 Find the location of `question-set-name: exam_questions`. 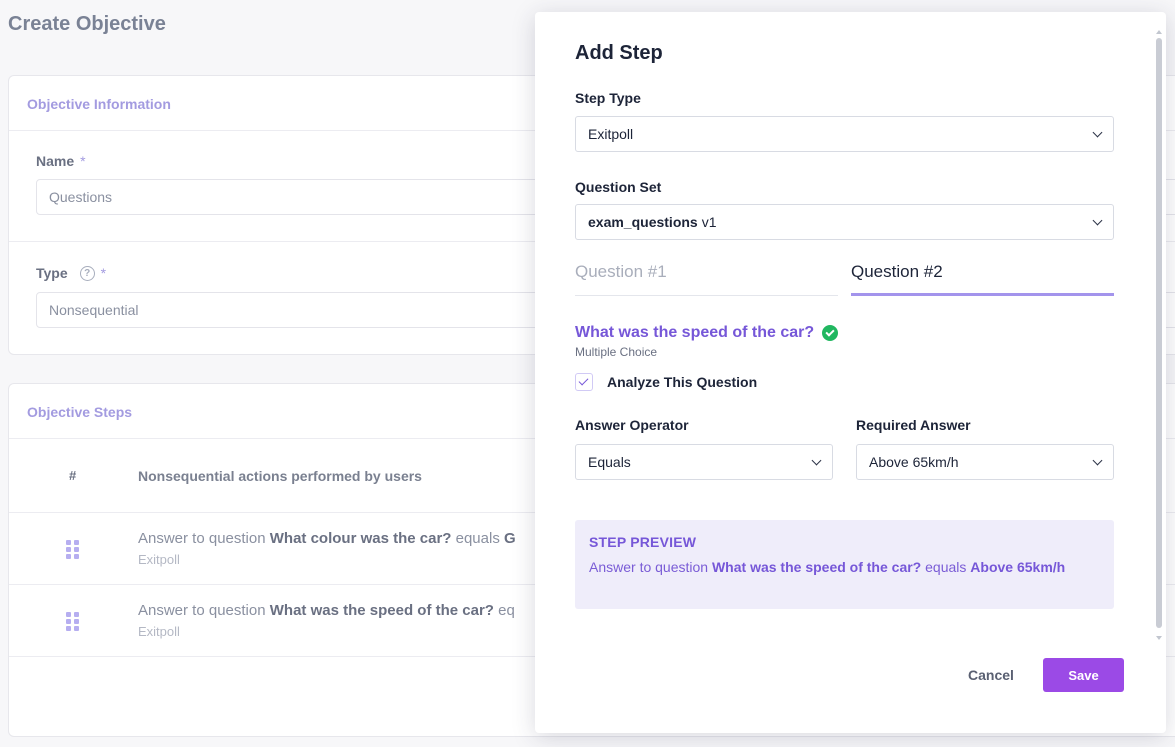

question-set-name: exam_questions is located at coordinates (643, 222).